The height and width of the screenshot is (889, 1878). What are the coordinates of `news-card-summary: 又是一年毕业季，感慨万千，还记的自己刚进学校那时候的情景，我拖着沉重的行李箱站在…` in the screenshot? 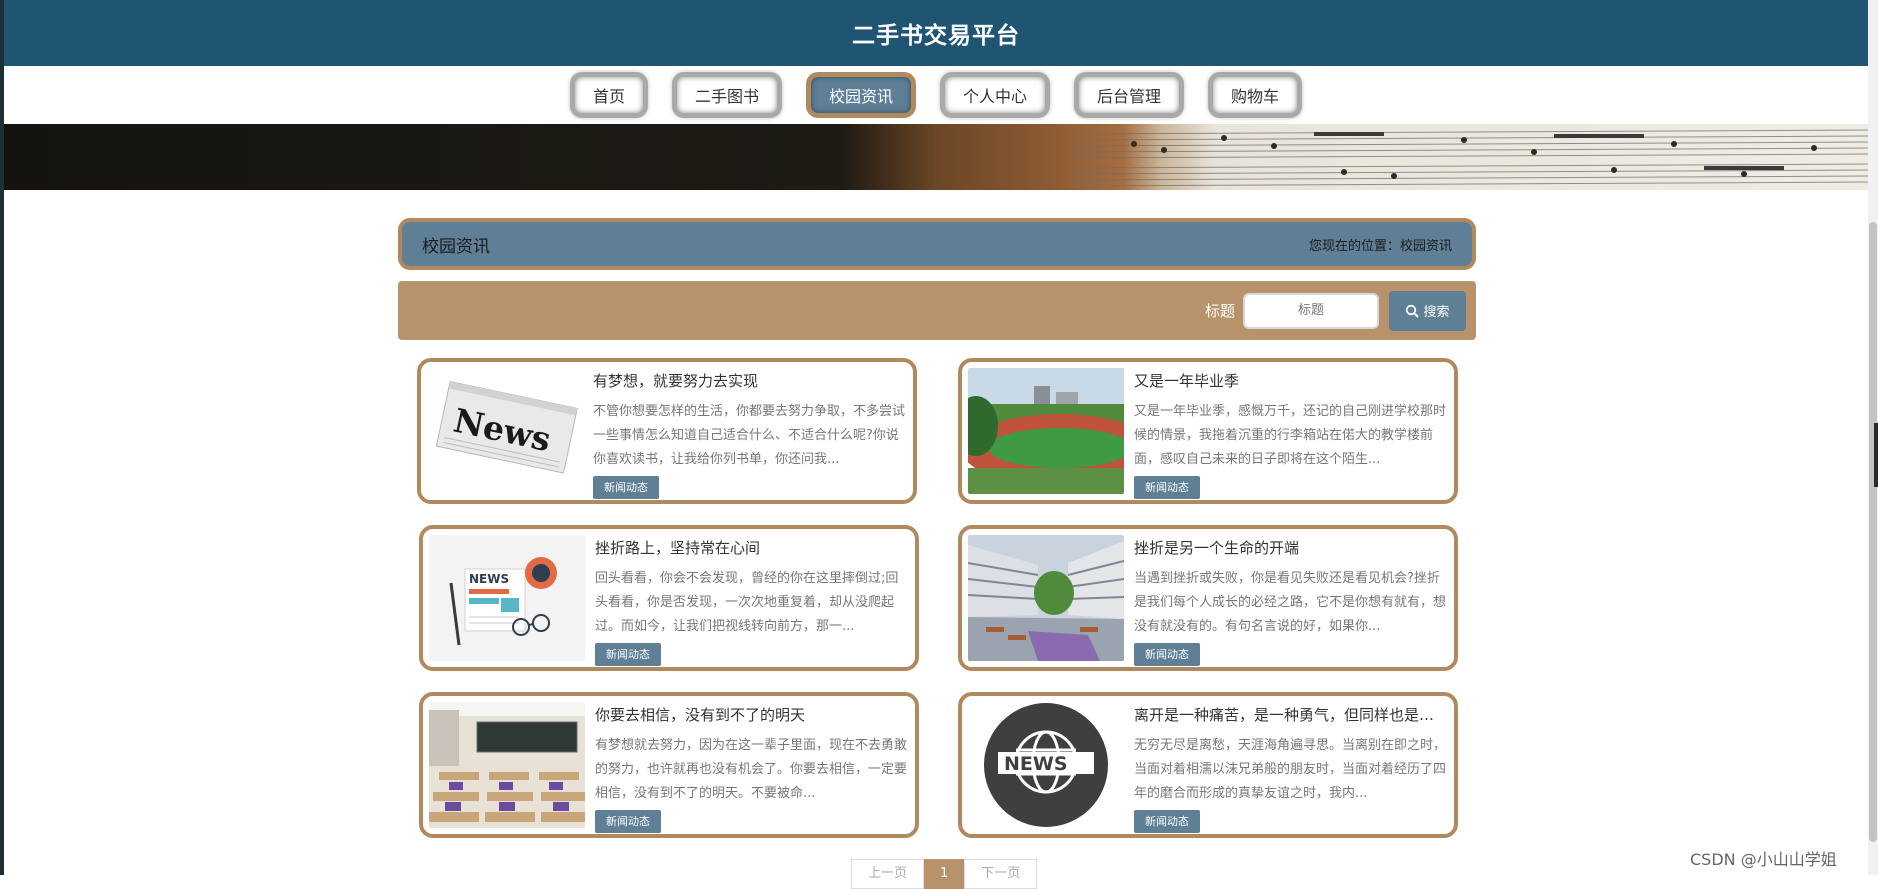 It's located at (1290, 435).